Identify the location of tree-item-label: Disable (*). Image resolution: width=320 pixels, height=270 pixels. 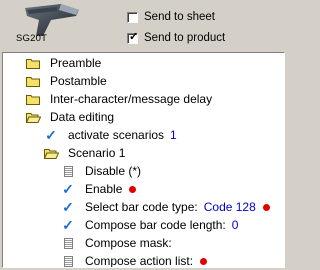
(113, 171).